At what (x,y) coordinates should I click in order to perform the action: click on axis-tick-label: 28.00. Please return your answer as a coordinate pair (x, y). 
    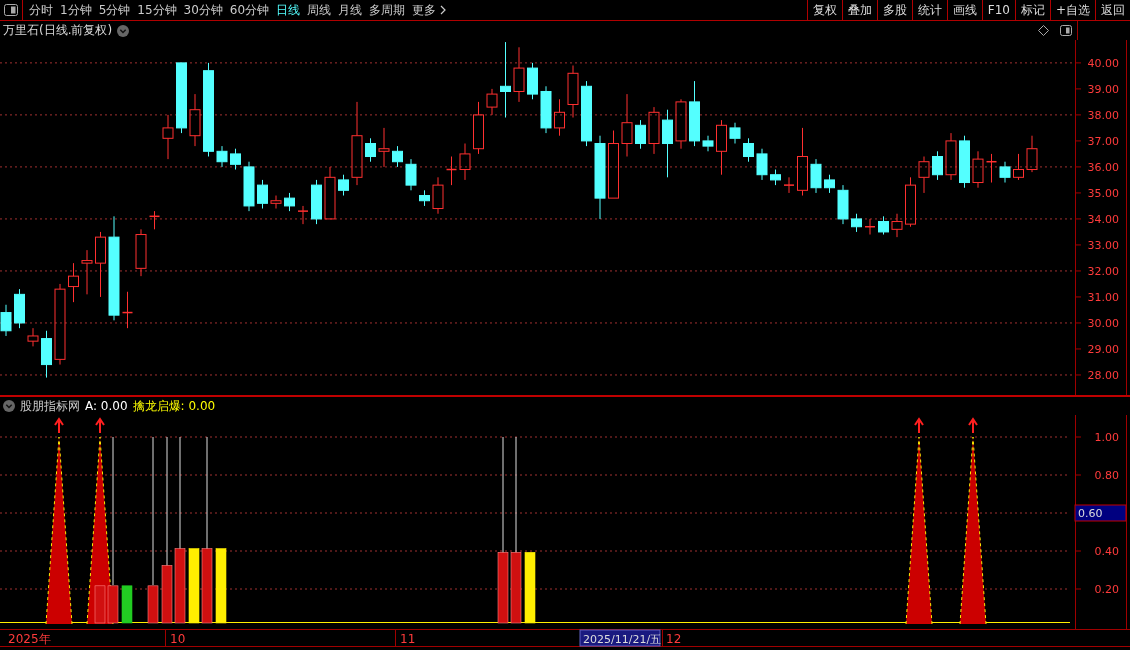
    Looking at the image, I should click on (1103, 375).